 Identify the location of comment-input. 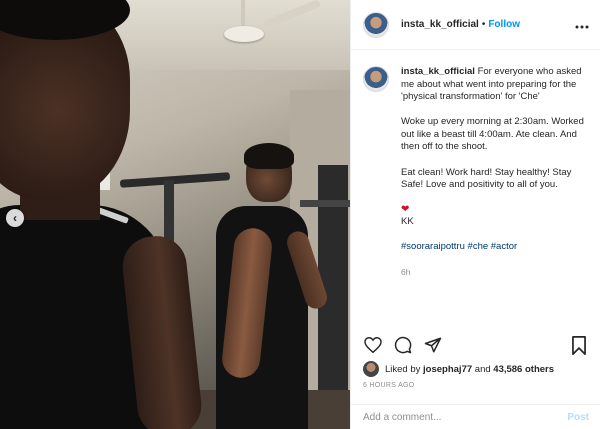
(465, 417).